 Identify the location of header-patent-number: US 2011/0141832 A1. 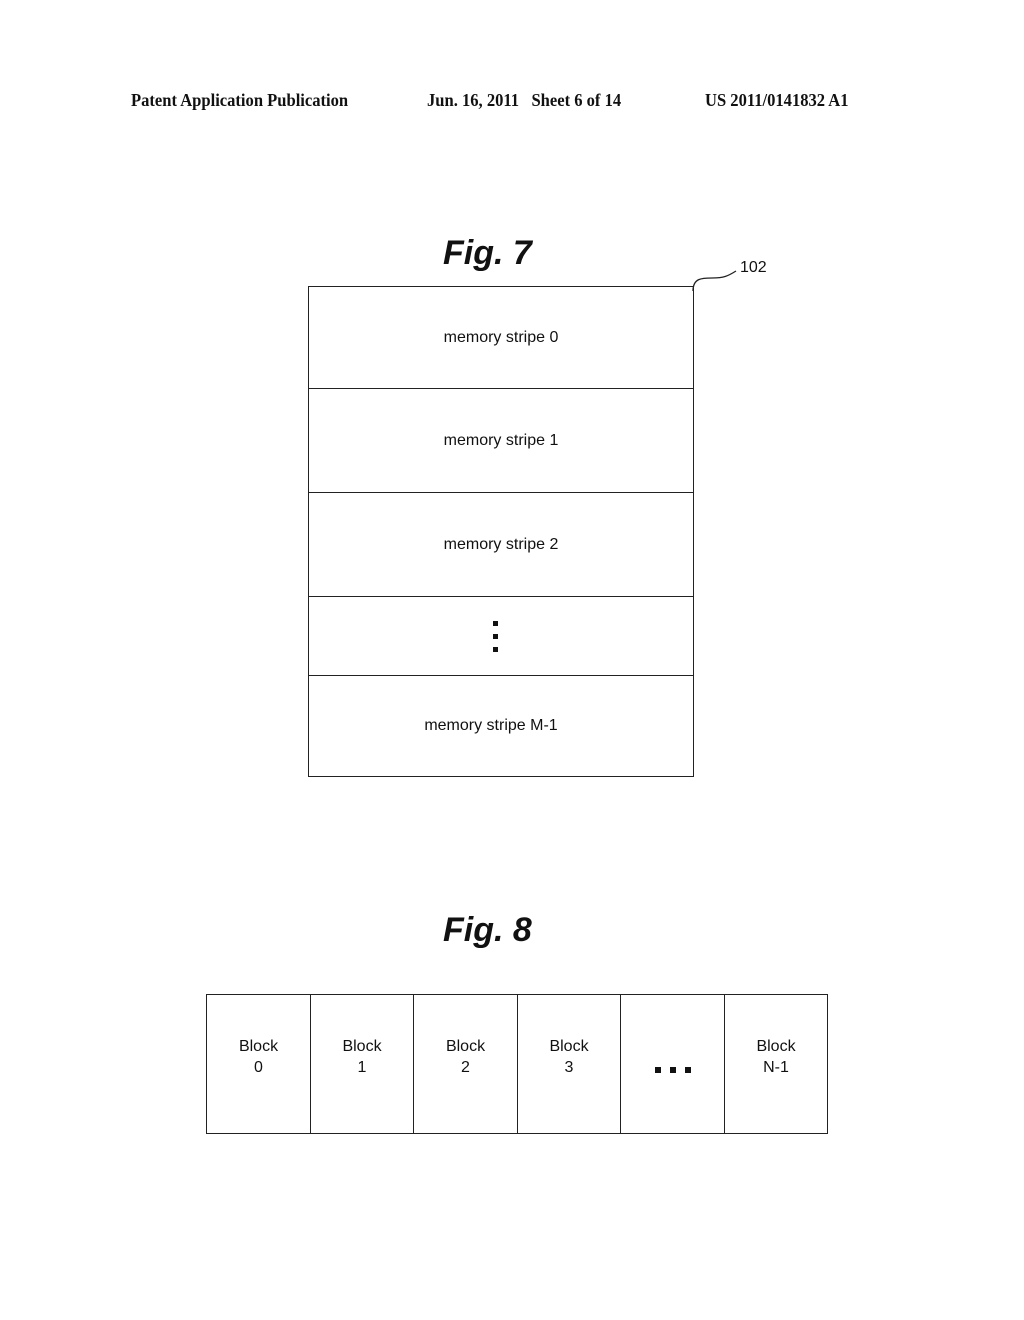
(777, 100).